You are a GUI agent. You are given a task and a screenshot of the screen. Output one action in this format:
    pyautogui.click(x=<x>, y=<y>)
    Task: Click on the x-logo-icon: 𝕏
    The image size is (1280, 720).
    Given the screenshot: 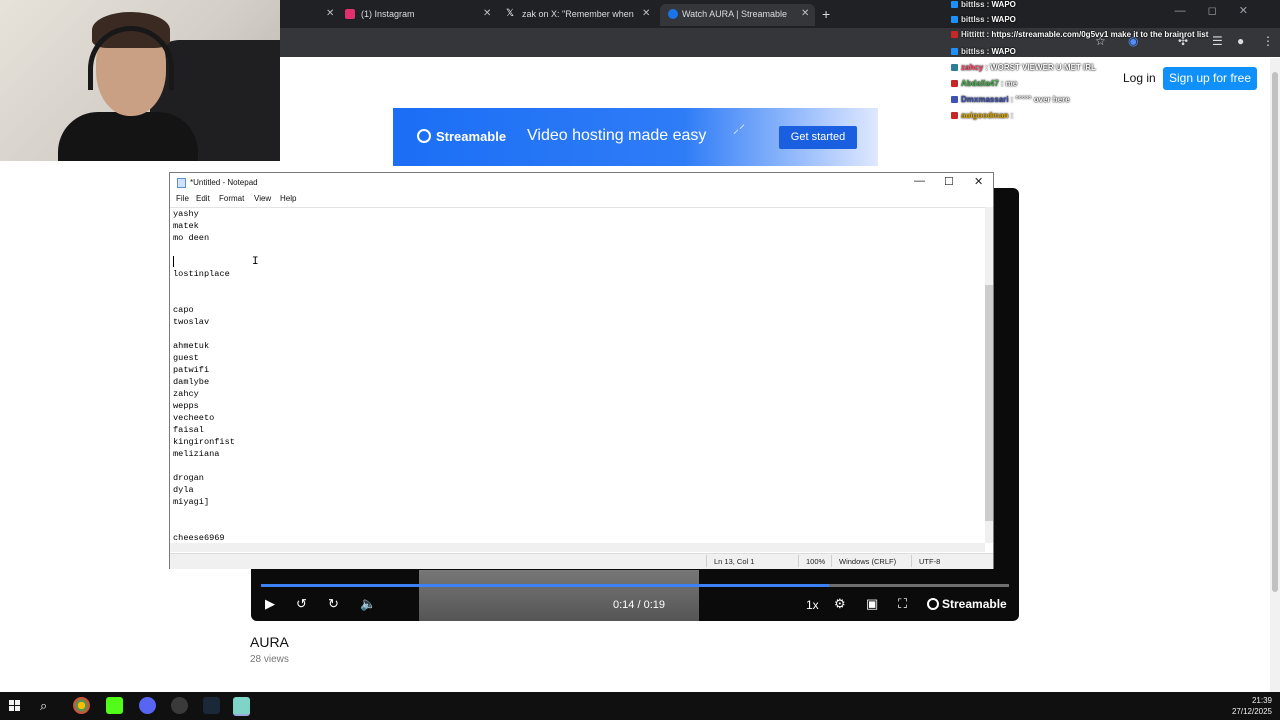 What is the action you would take?
    pyautogui.click(x=510, y=13)
    